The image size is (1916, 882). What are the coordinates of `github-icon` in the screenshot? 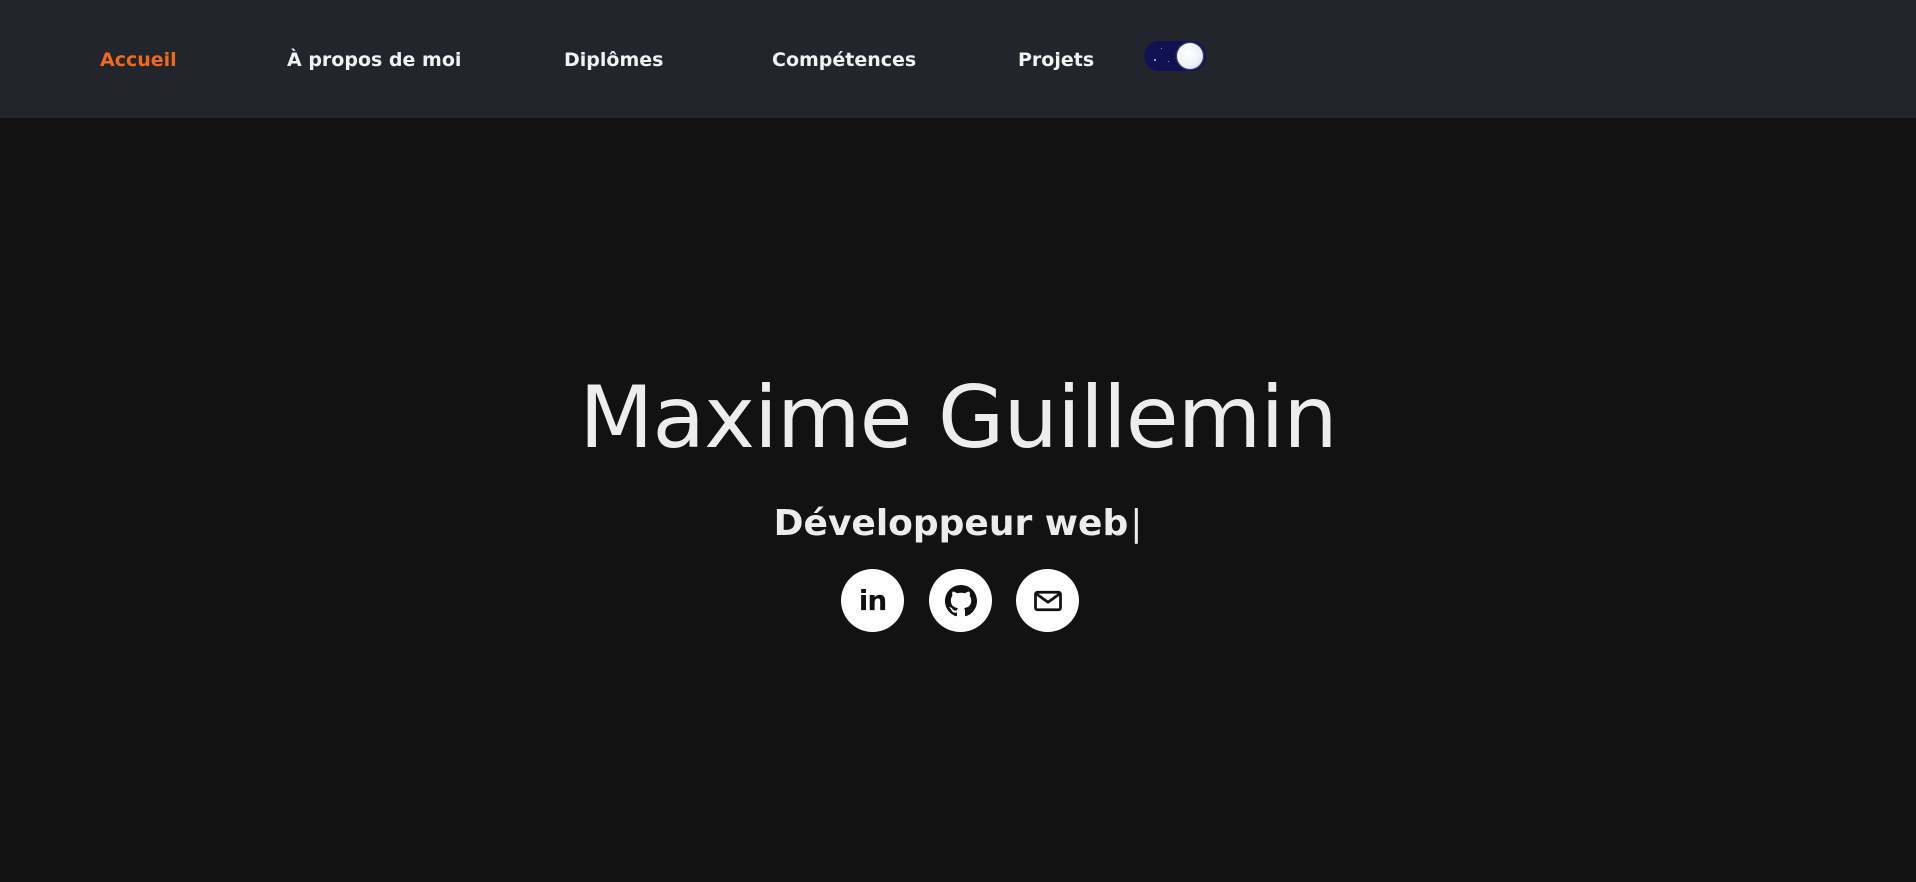 It's located at (960, 600).